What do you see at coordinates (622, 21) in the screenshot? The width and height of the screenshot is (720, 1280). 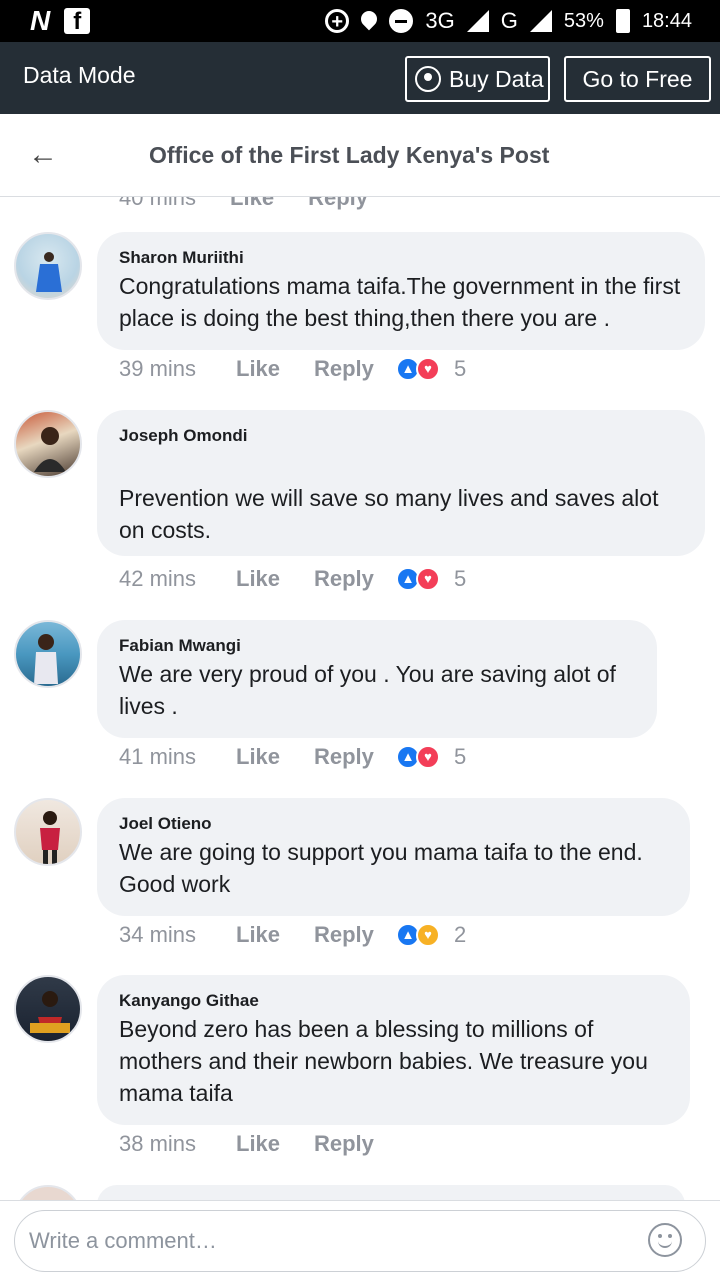 I see `battery-icon` at bounding box center [622, 21].